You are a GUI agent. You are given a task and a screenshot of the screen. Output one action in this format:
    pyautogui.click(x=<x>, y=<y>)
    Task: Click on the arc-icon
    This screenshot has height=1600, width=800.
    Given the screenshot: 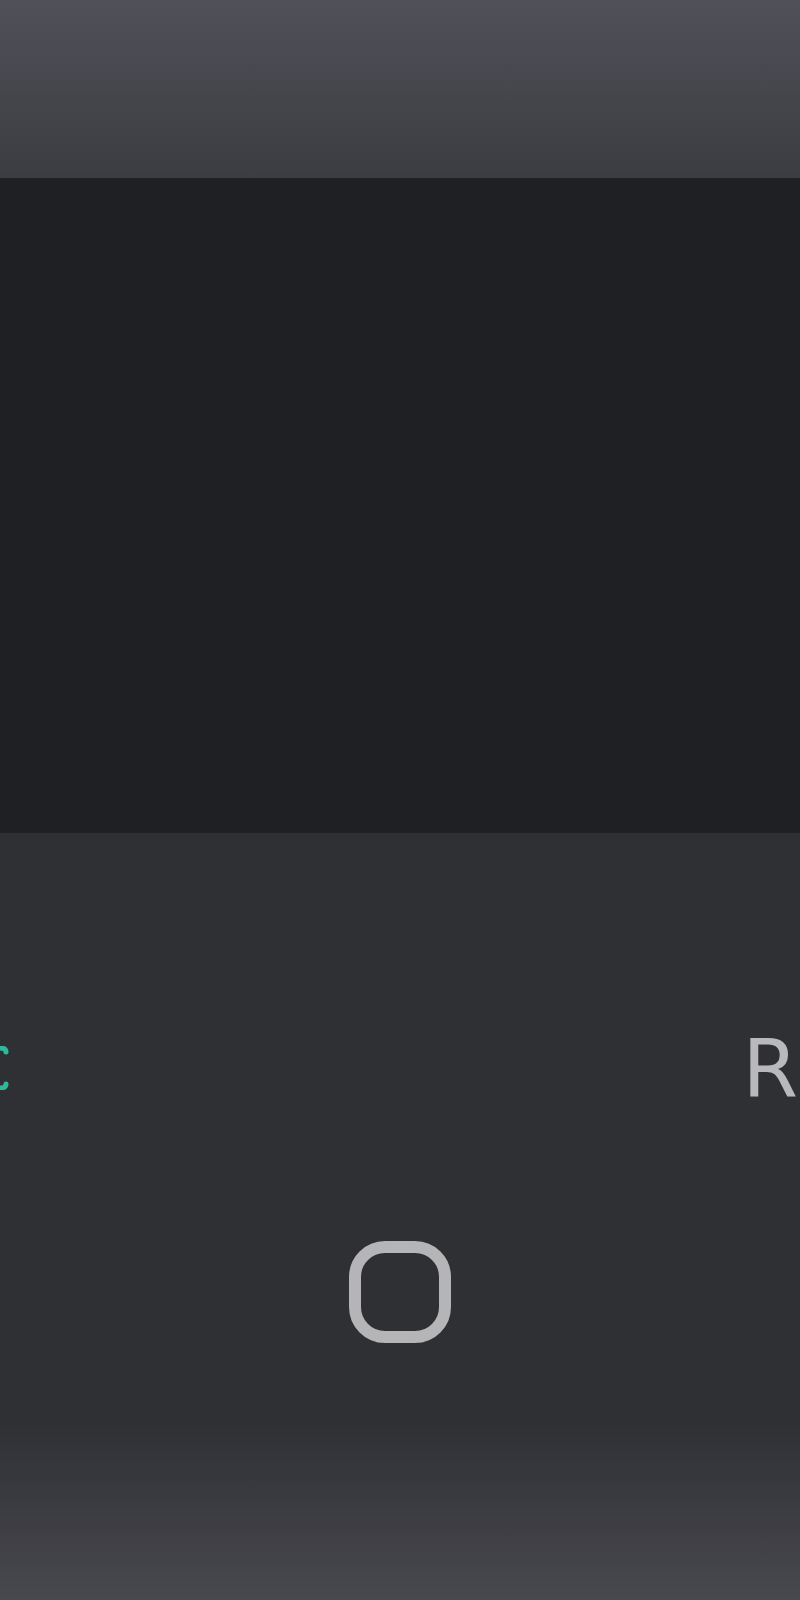 What is the action you would take?
    pyautogui.click(x=5, y=1068)
    